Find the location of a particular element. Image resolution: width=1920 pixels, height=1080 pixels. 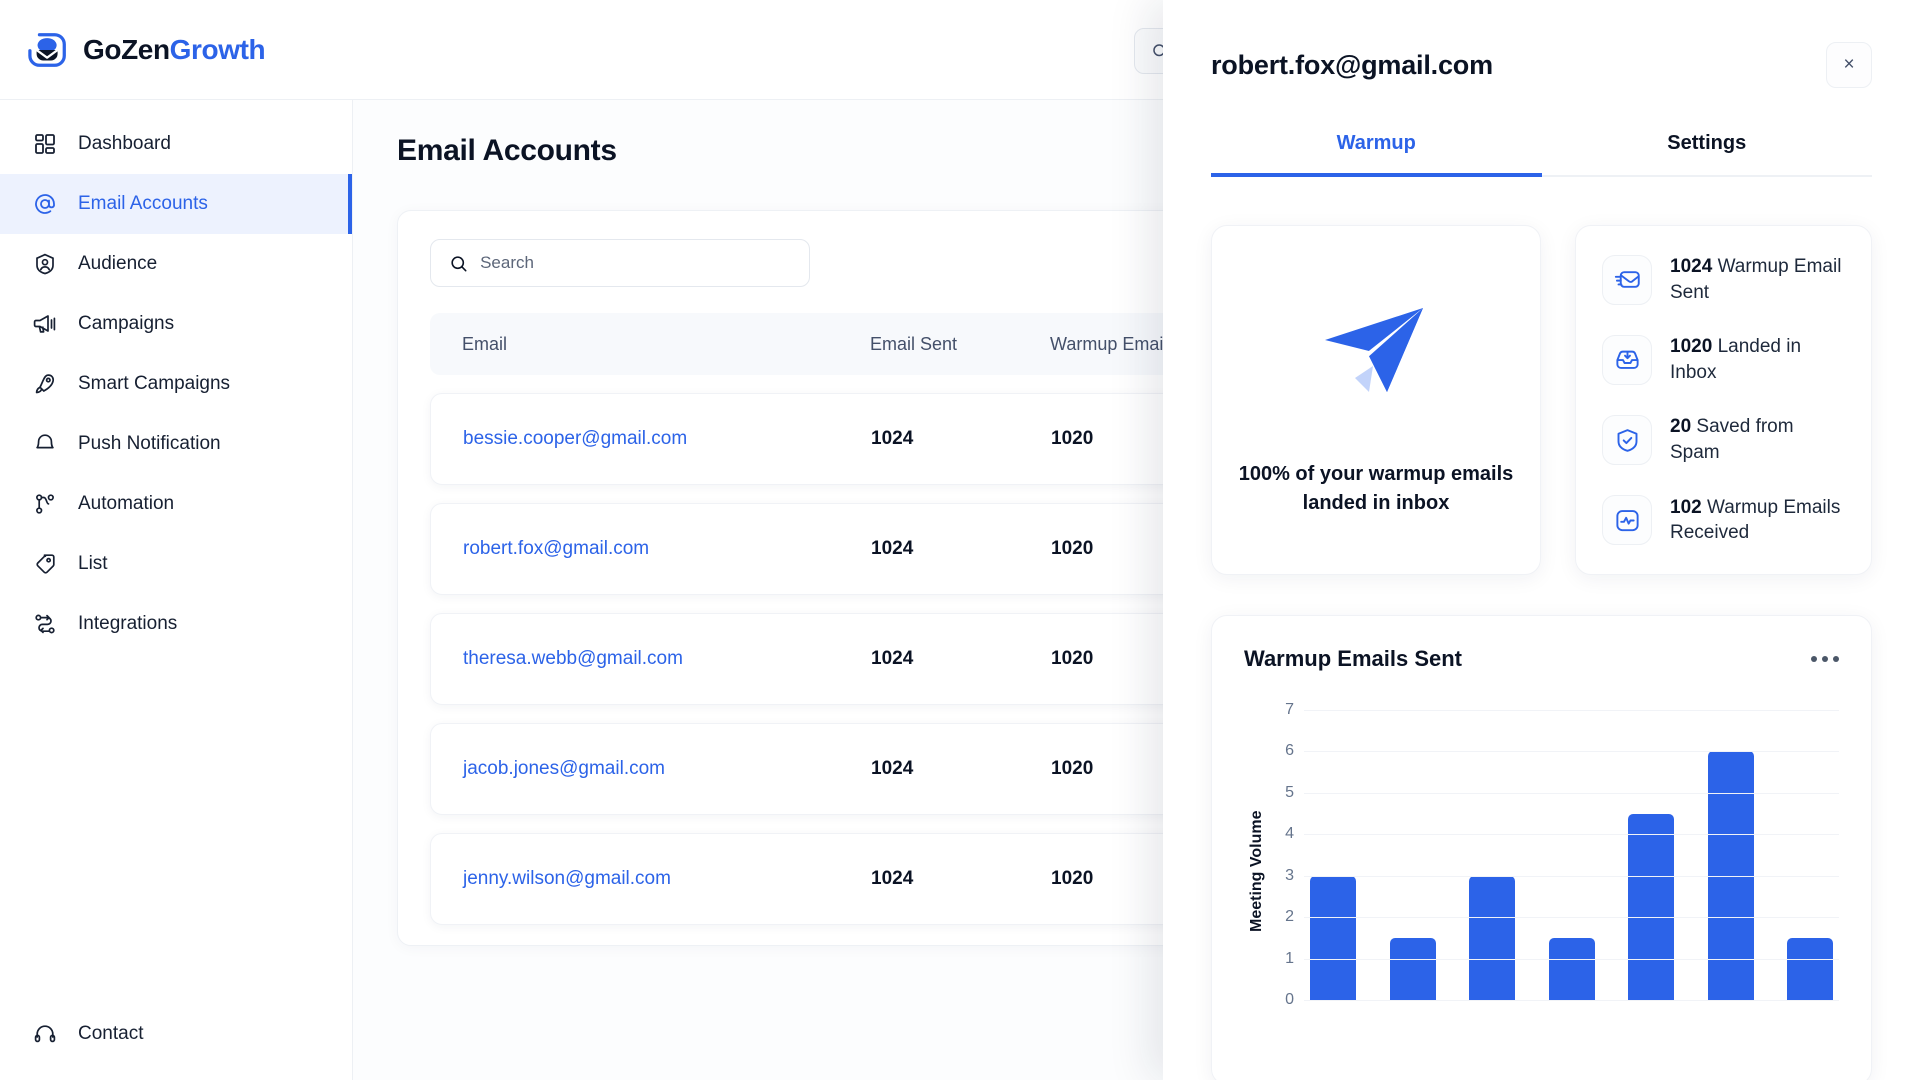

sidebar-item-smart-campaigns: Smart Campaigns is located at coordinates (176, 384).